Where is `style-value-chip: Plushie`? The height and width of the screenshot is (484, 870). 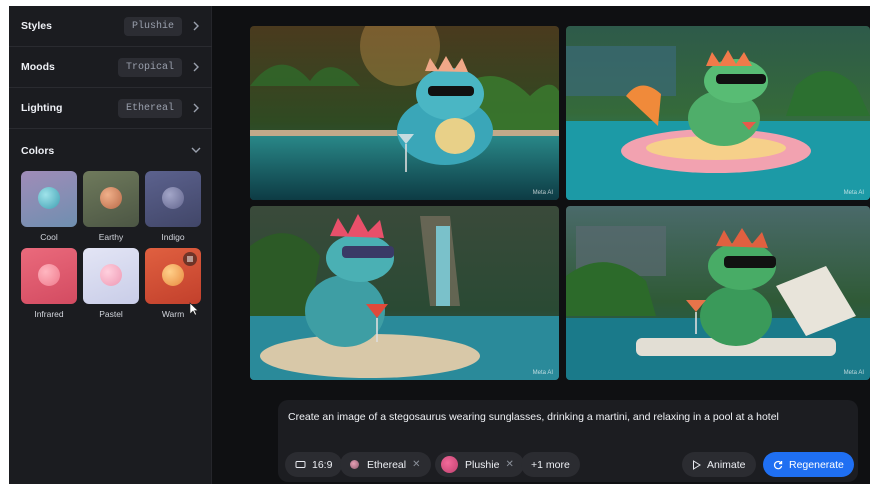 style-value-chip: Plushie is located at coordinates (152, 26).